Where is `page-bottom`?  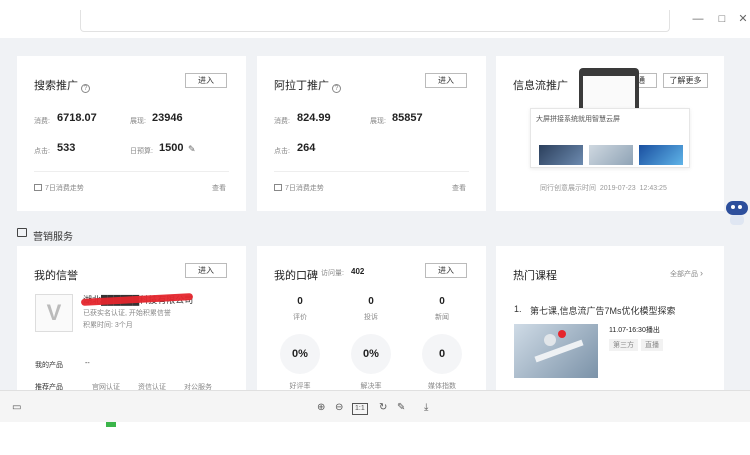
page-bottom is located at coordinates (375, 438).